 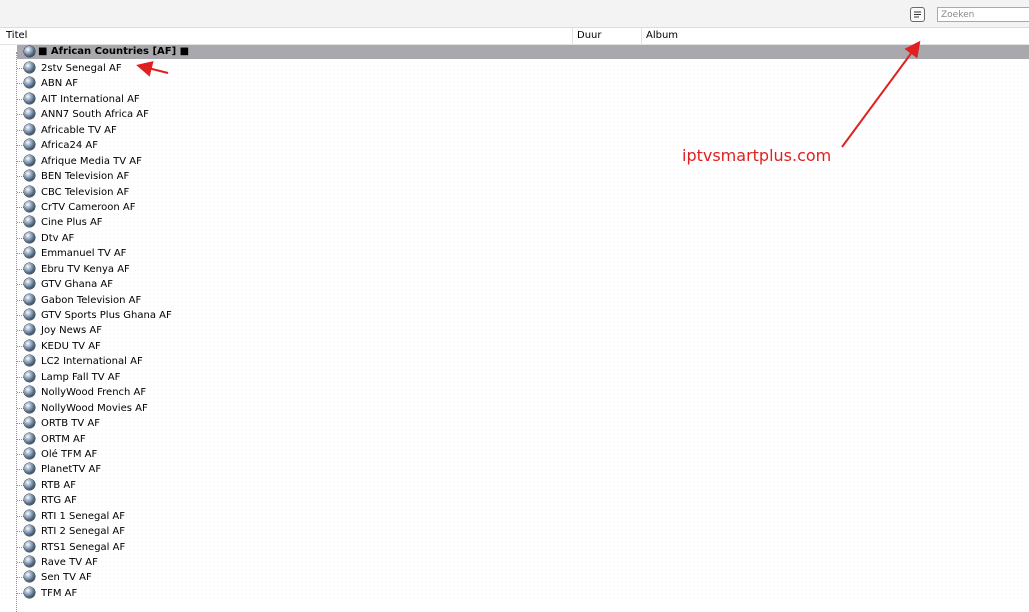 What do you see at coordinates (514, 361) in the screenshot?
I see `channel-row: LC2 International AF` at bounding box center [514, 361].